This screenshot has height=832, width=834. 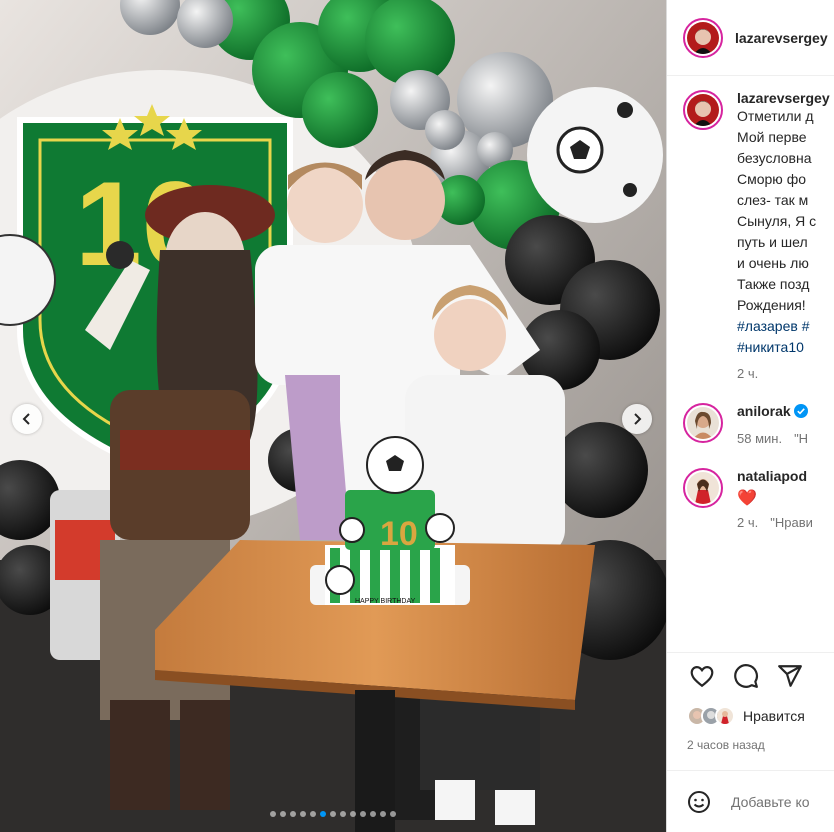 What do you see at coordinates (758, 499) in the screenshot?
I see `comment-item: nataliapod ❤️ 2 ч. "Нрави` at bounding box center [758, 499].